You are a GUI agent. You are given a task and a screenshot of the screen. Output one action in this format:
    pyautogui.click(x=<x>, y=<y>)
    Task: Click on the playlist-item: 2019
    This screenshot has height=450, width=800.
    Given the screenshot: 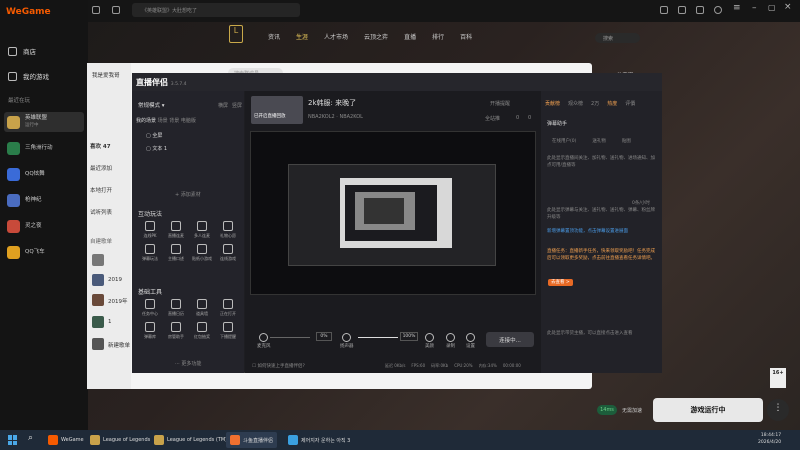 What is the action you would take?
    pyautogui.click(x=115, y=280)
    